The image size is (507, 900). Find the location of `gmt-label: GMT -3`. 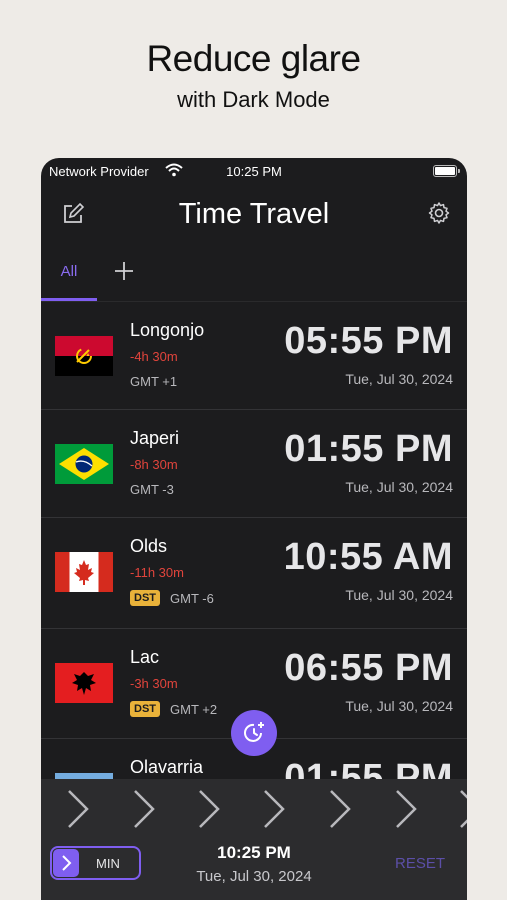

gmt-label: GMT -3 is located at coordinates (152, 489).